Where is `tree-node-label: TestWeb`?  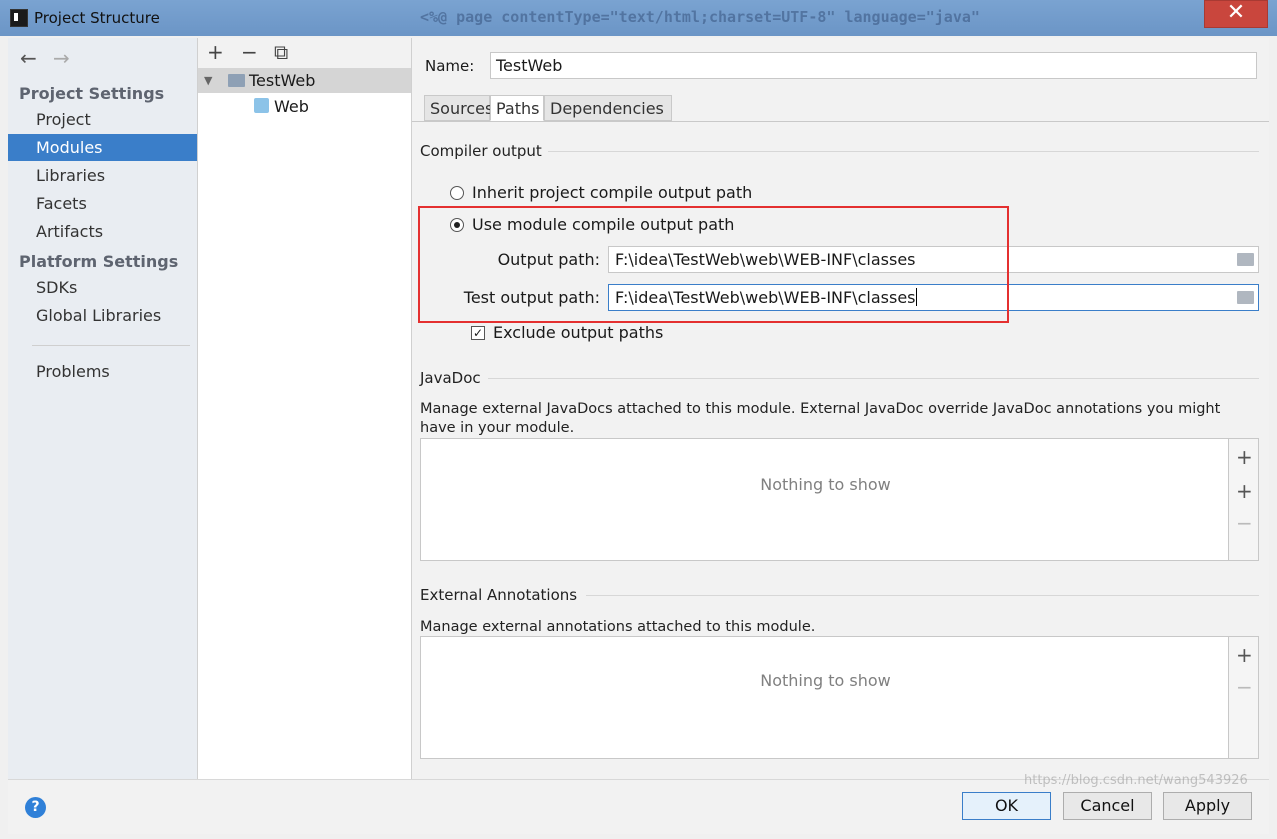
tree-node-label: TestWeb is located at coordinates (282, 80).